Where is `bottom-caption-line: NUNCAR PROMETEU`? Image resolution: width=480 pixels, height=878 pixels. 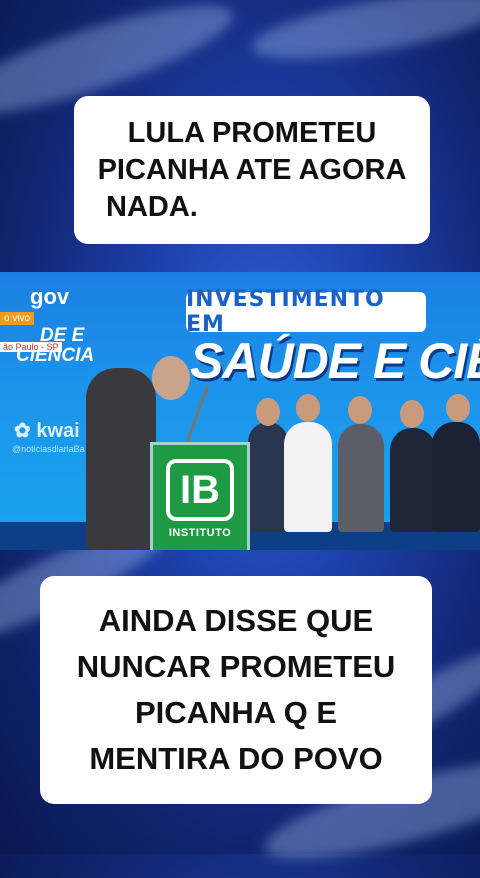
bottom-caption-line: NUNCAR PROMETEU is located at coordinates (236, 666).